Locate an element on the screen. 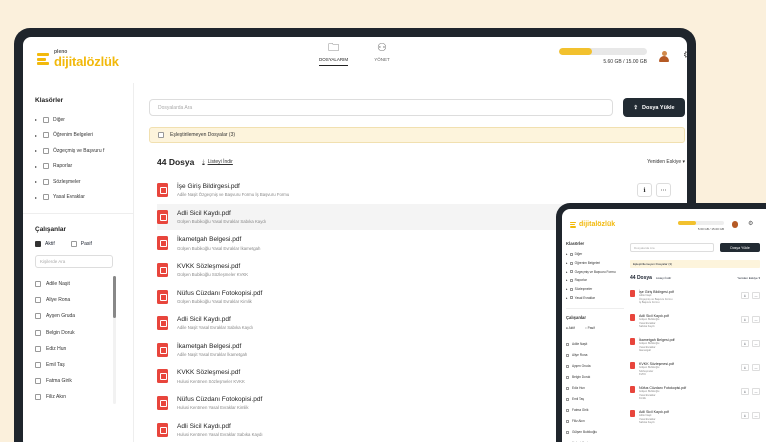 The height and width of the screenshot is (442, 766). tablet-folder-item: ▸ Sözleşmeler is located at coordinates (595, 289).